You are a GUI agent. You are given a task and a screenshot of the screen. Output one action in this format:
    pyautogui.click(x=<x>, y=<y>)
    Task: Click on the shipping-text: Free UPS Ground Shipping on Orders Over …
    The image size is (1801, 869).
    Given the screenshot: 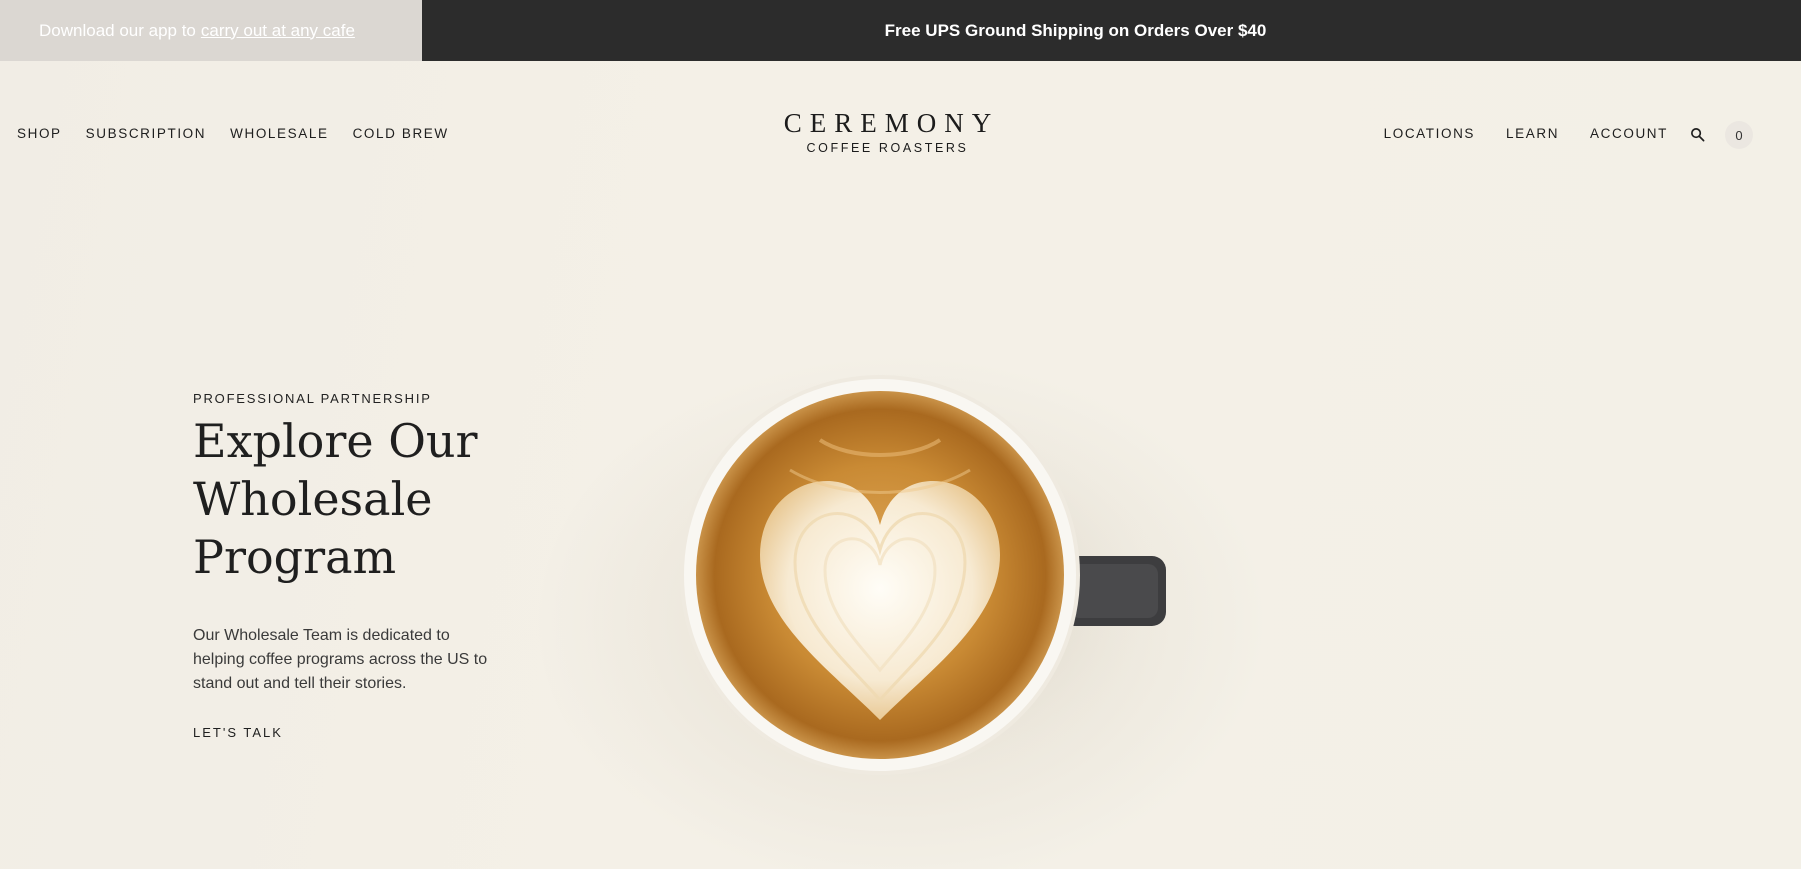 What is the action you would take?
    pyautogui.click(x=1075, y=30)
    